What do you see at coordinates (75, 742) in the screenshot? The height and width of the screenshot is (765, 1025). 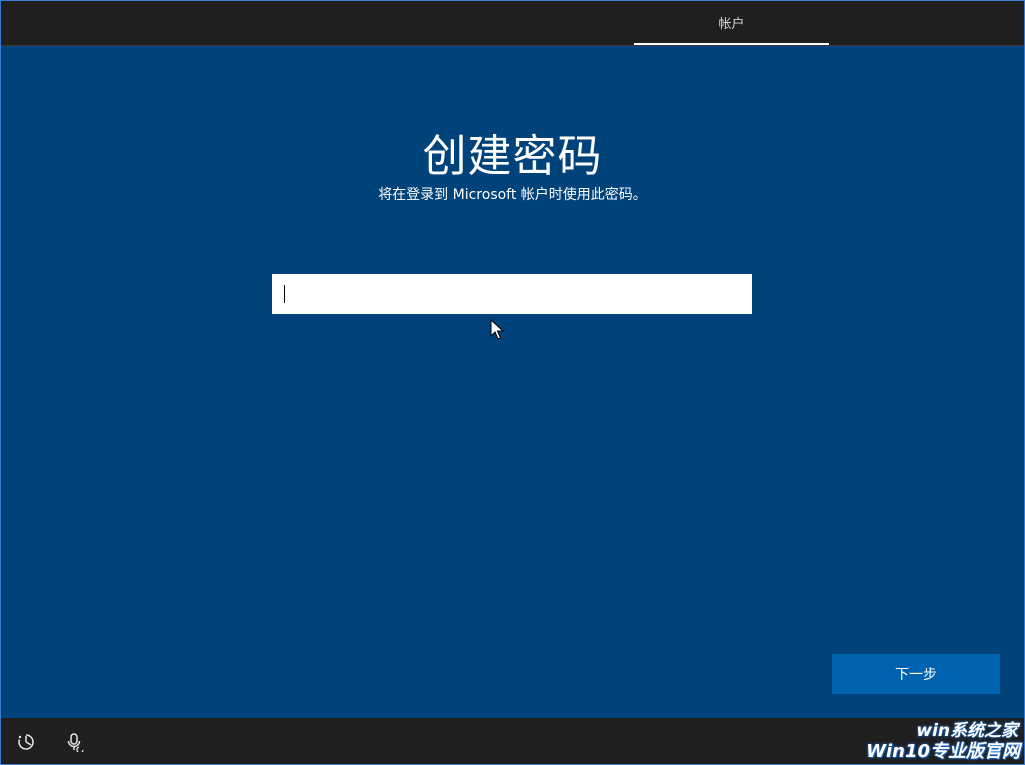 I see `microphone-icon` at bounding box center [75, 742].